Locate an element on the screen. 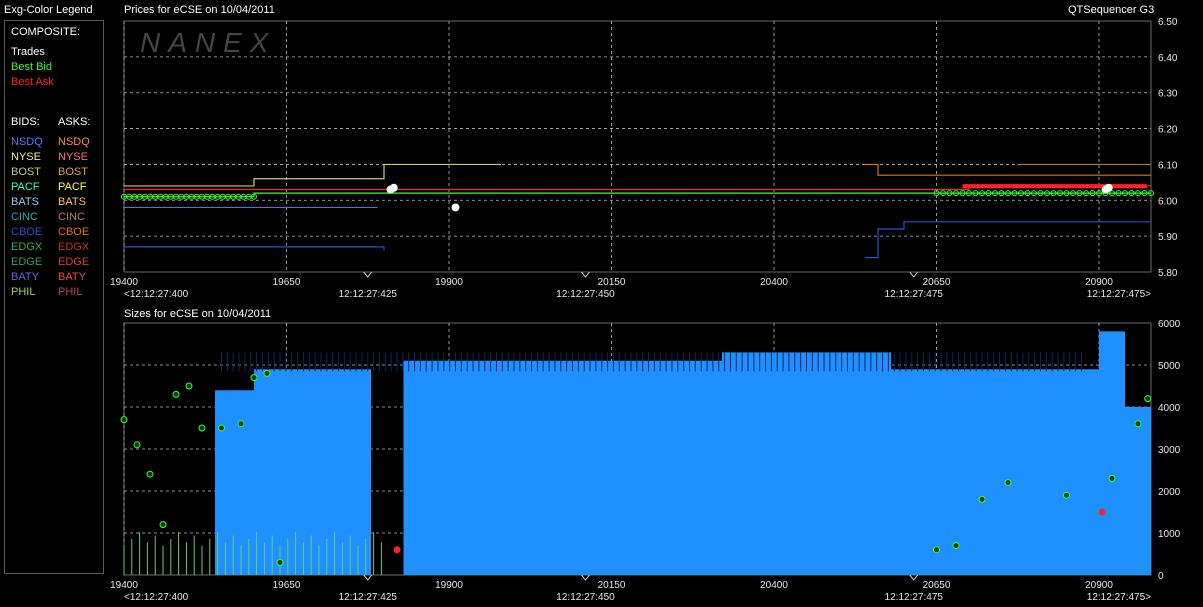  y-tick-label: 6.40 is located at coordinates (1168, 58).